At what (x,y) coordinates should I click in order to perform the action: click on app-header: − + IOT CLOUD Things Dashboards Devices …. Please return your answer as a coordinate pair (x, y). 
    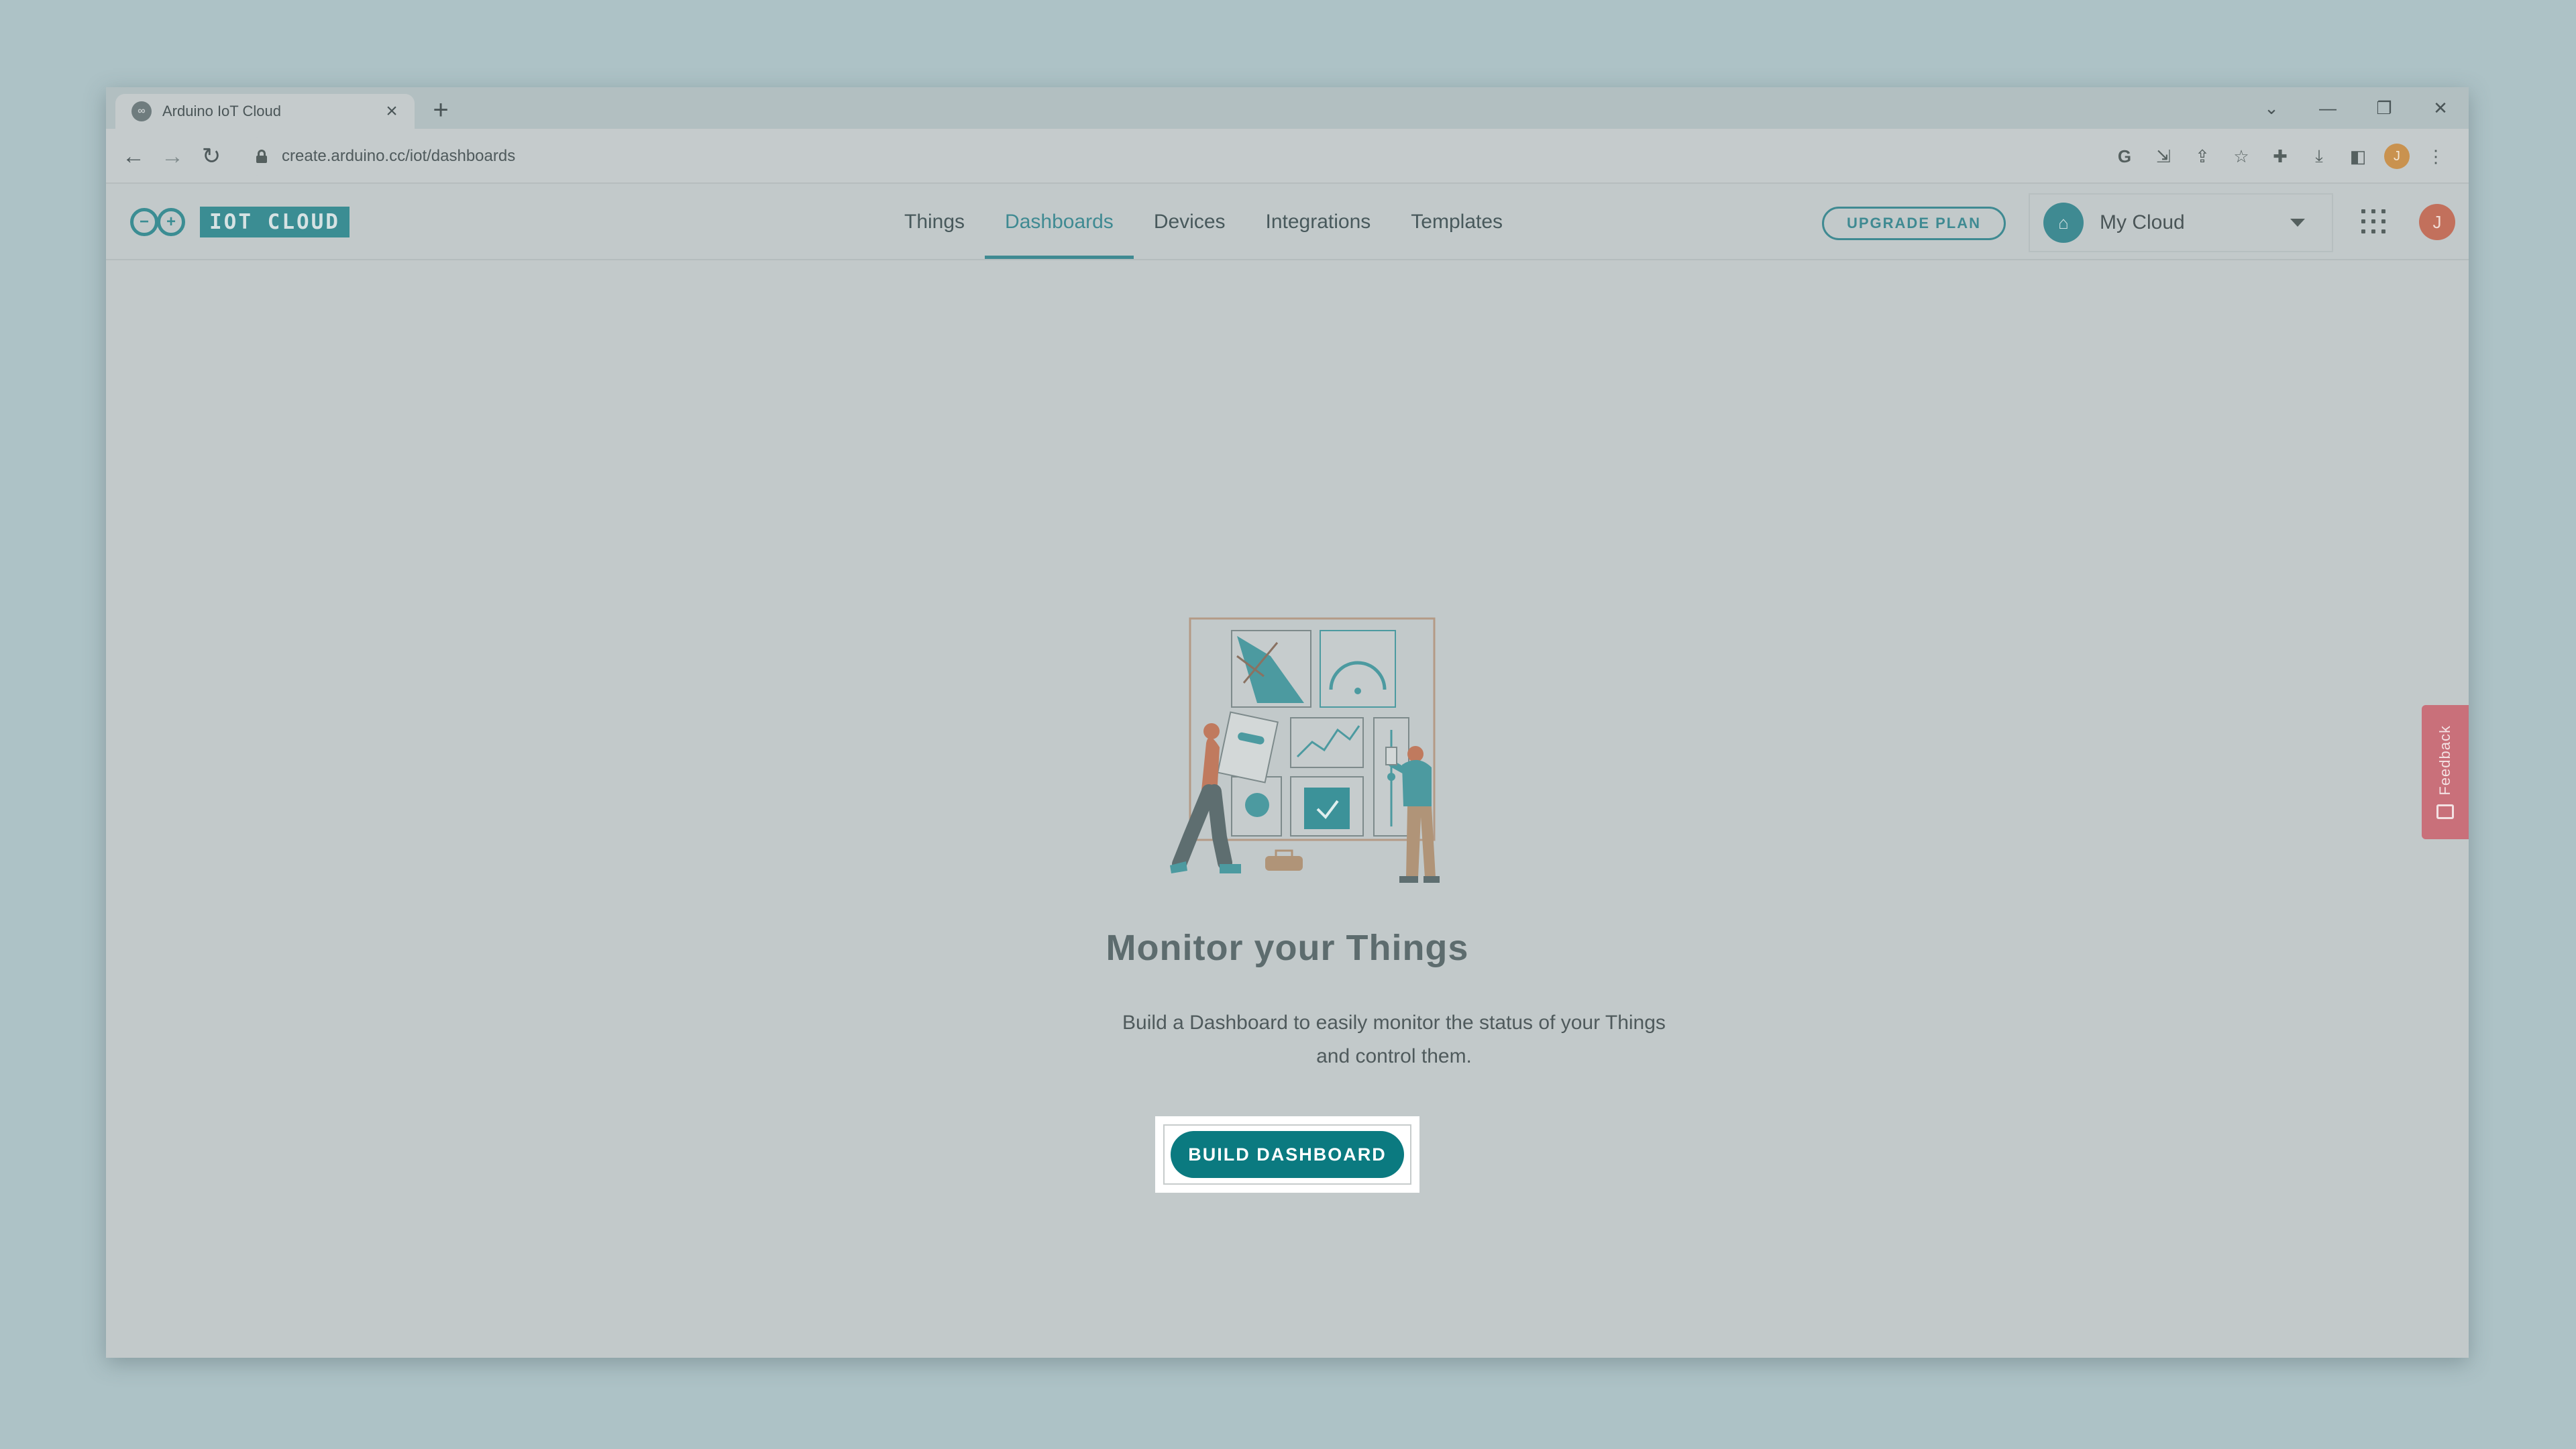
    Looking at the image, I should click on (1287, 222).